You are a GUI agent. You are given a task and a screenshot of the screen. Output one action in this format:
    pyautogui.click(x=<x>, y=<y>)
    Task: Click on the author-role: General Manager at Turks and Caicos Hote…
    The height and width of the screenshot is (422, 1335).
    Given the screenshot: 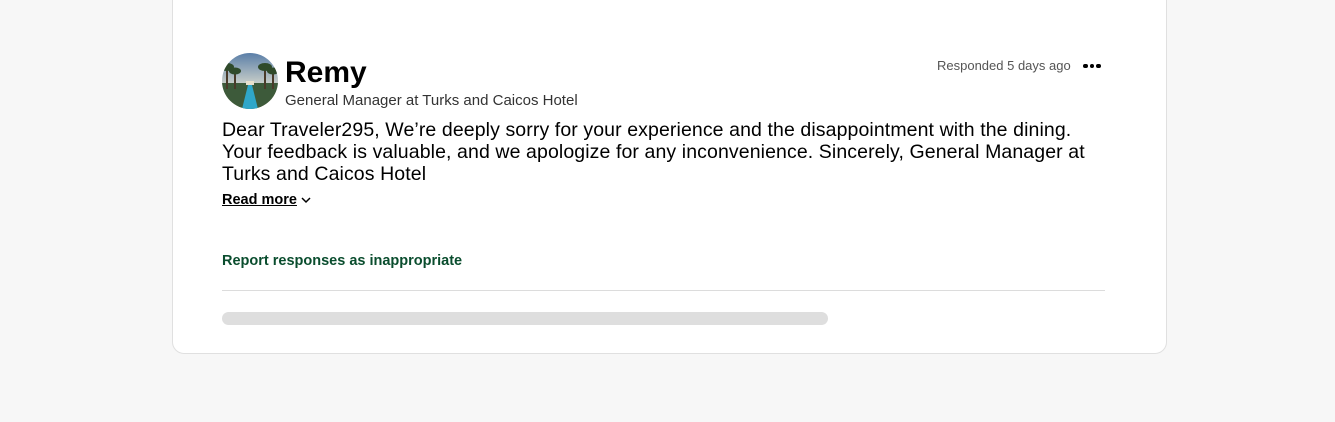 What is the action you would take?
    pyautogui.click(x=431, y=100)
    